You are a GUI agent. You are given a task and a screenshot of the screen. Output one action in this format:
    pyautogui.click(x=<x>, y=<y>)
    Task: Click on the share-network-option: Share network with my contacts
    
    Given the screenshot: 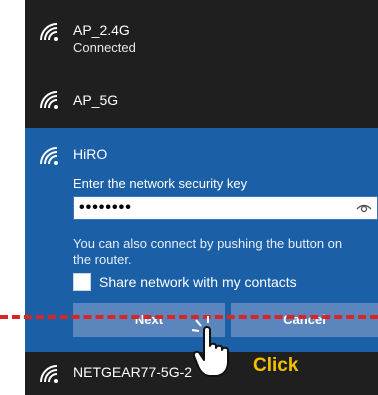 What is the action you would take?
    pyautogui.click(x=185, y=282)
    